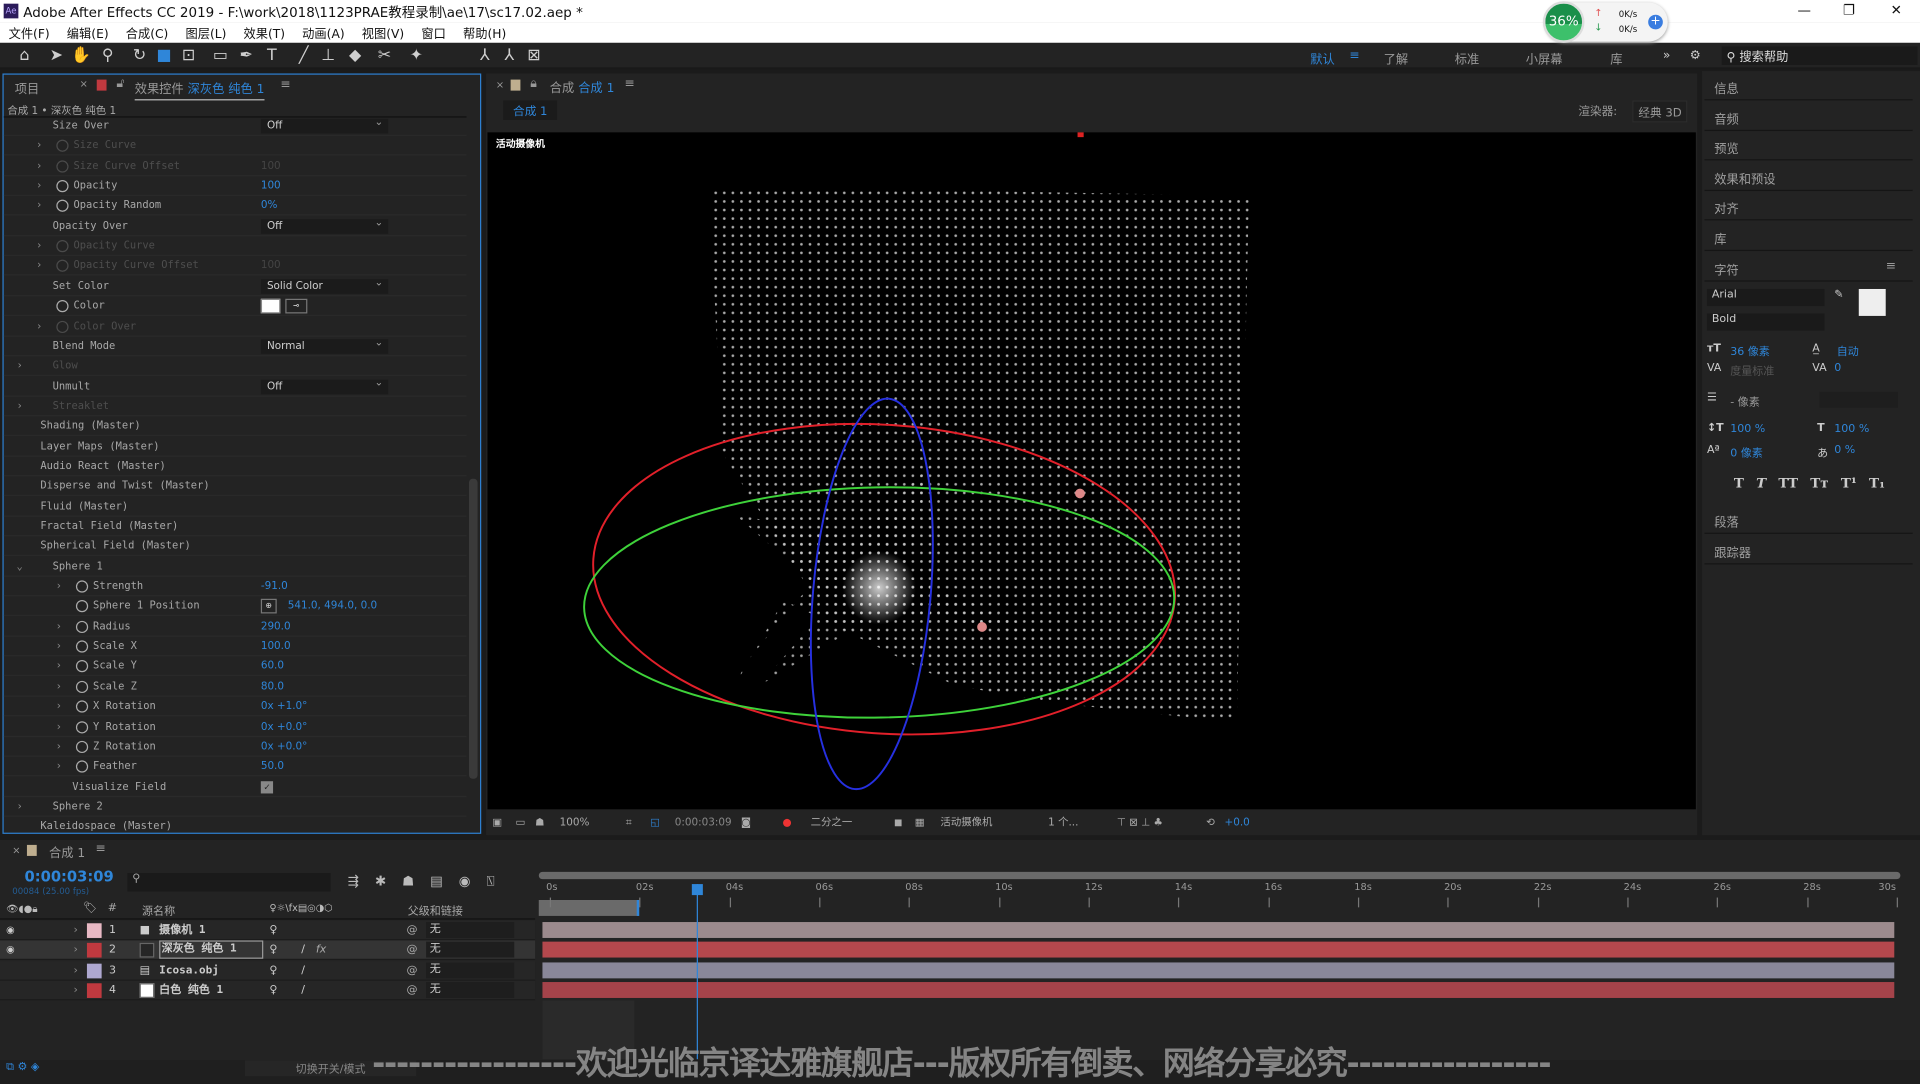 Image resolution: width=1920 pixels, height=1084 pixels. What do you see at coordinates (1788, 483) in the screenshot?
I see `text-style-button: TT` at bounding box center [1788, 483].